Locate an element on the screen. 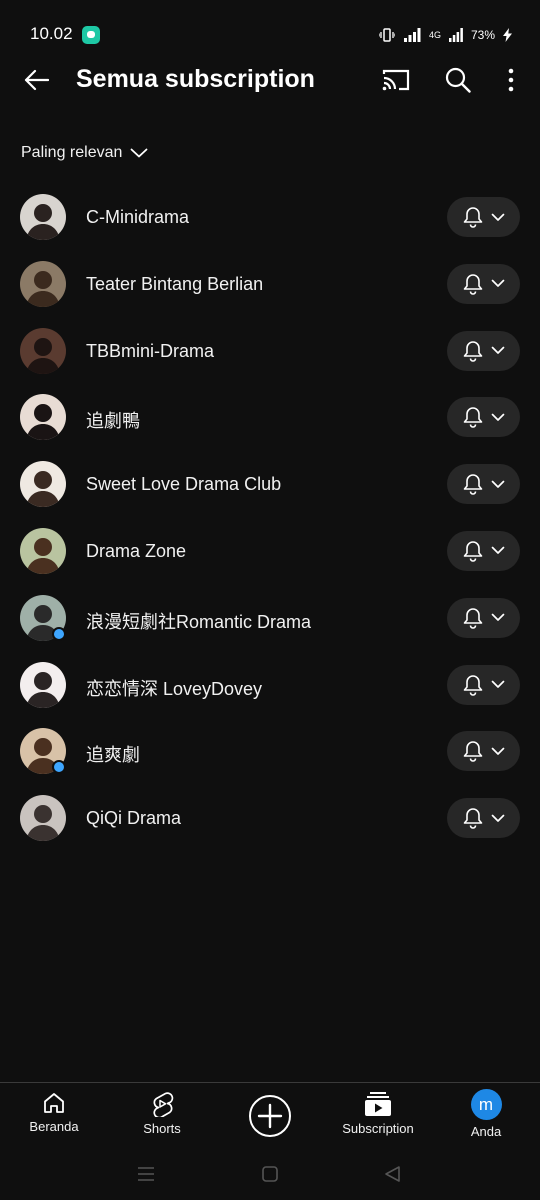 The height and width of the screenshot is (1200, 540). status-bar: 10.02 4G 73% is located at coordinates (270, 30).